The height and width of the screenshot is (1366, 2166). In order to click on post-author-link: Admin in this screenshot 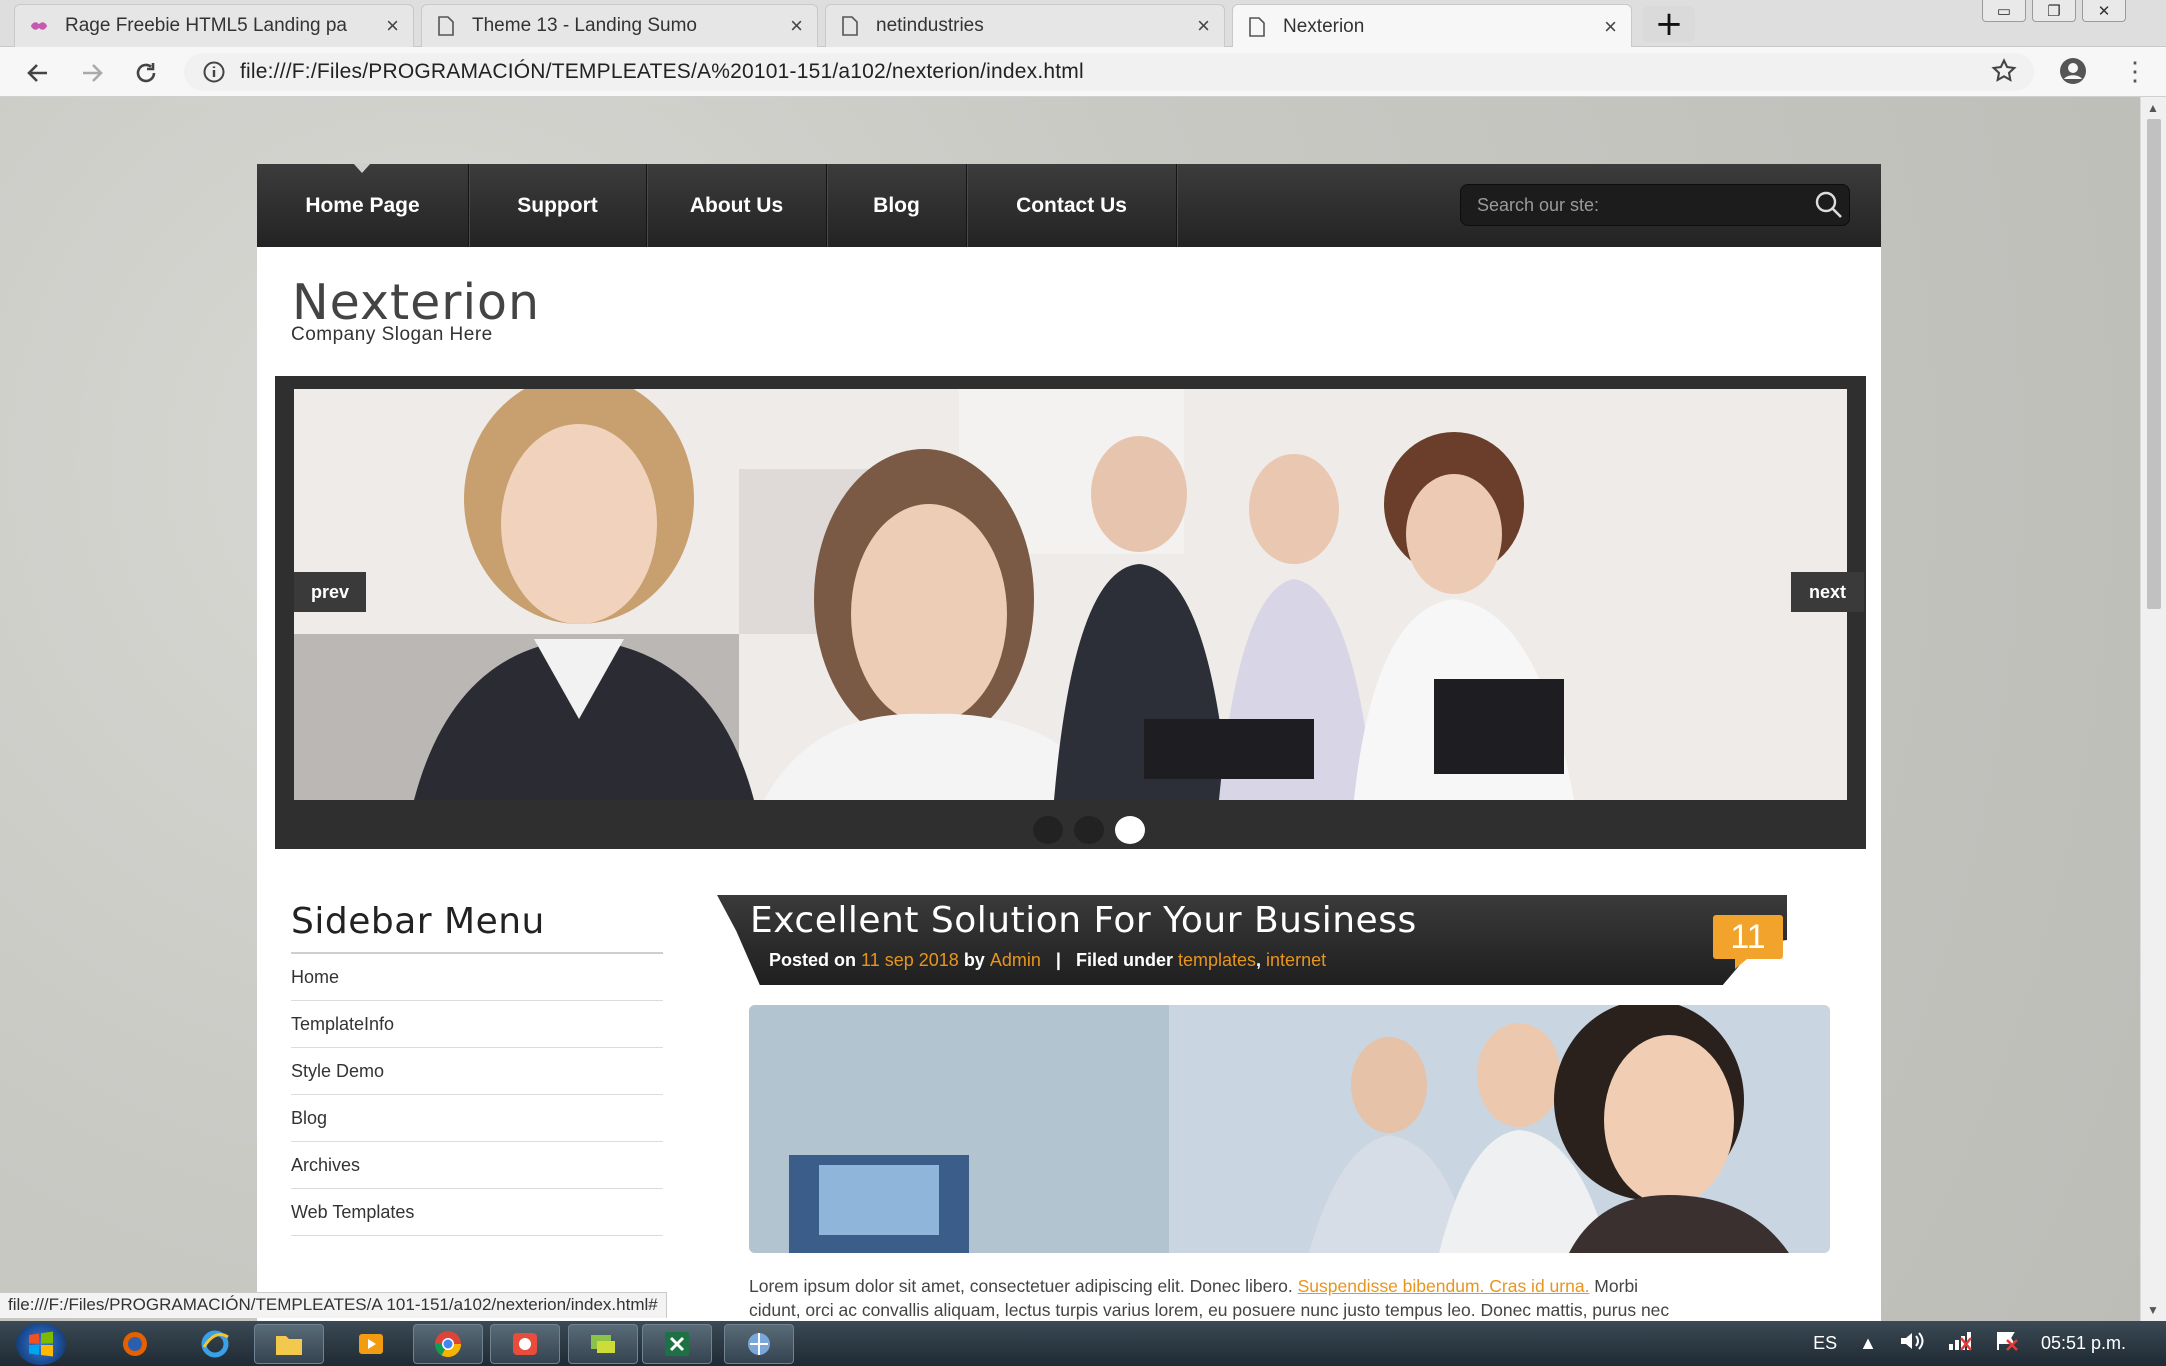, I will do `click(1015, 960)`.